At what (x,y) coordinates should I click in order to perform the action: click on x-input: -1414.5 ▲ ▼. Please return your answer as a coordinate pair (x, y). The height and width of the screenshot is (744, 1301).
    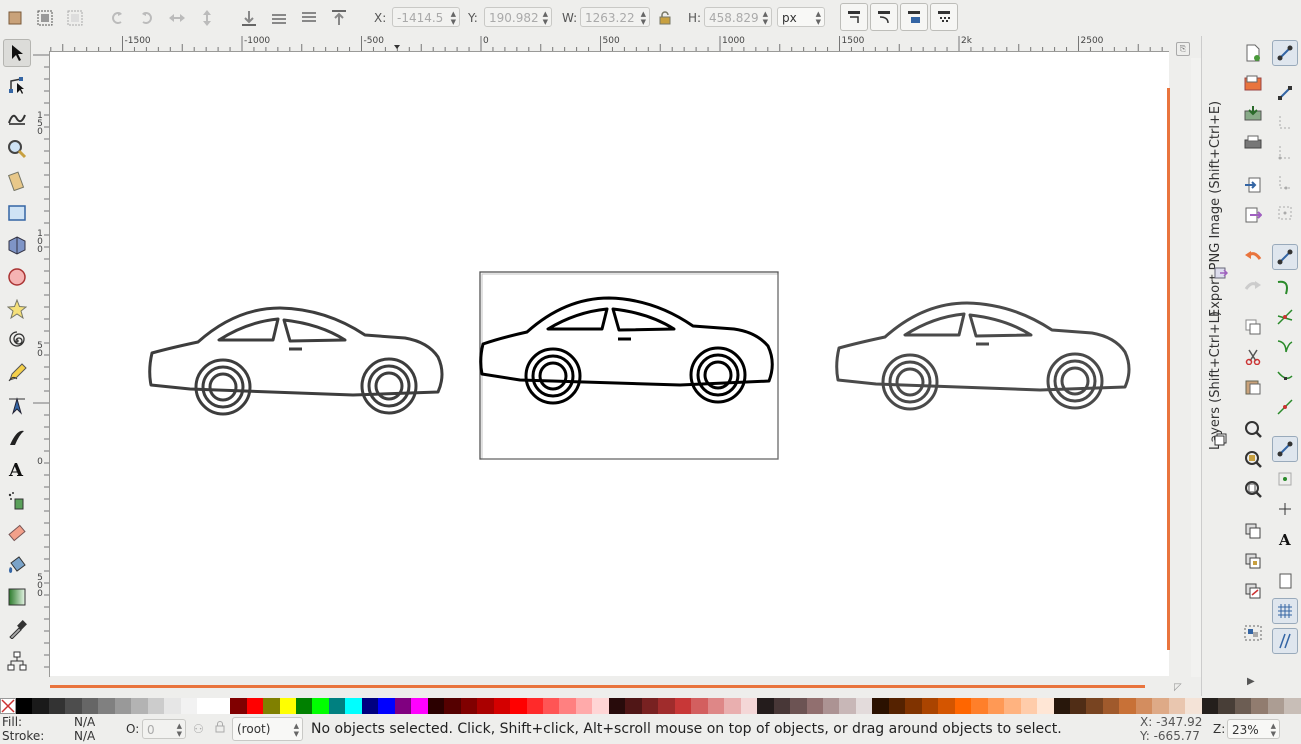
    Looking at the image, I should click on (426, 17).